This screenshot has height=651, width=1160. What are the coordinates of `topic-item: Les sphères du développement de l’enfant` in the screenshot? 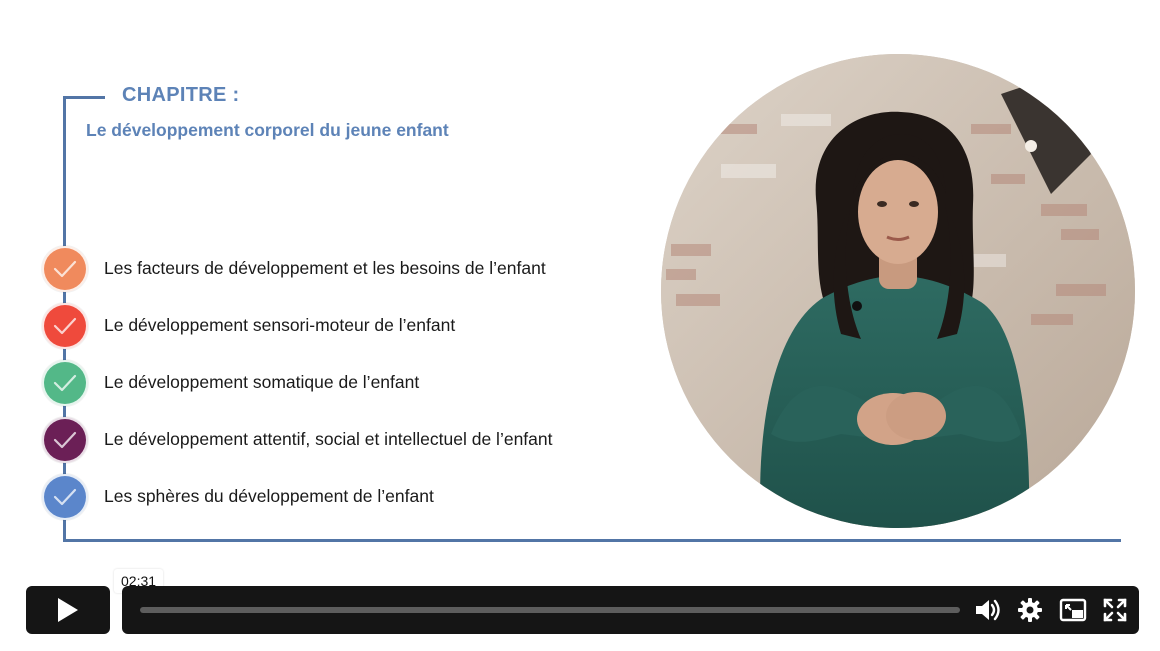 It's located at (342, 497).